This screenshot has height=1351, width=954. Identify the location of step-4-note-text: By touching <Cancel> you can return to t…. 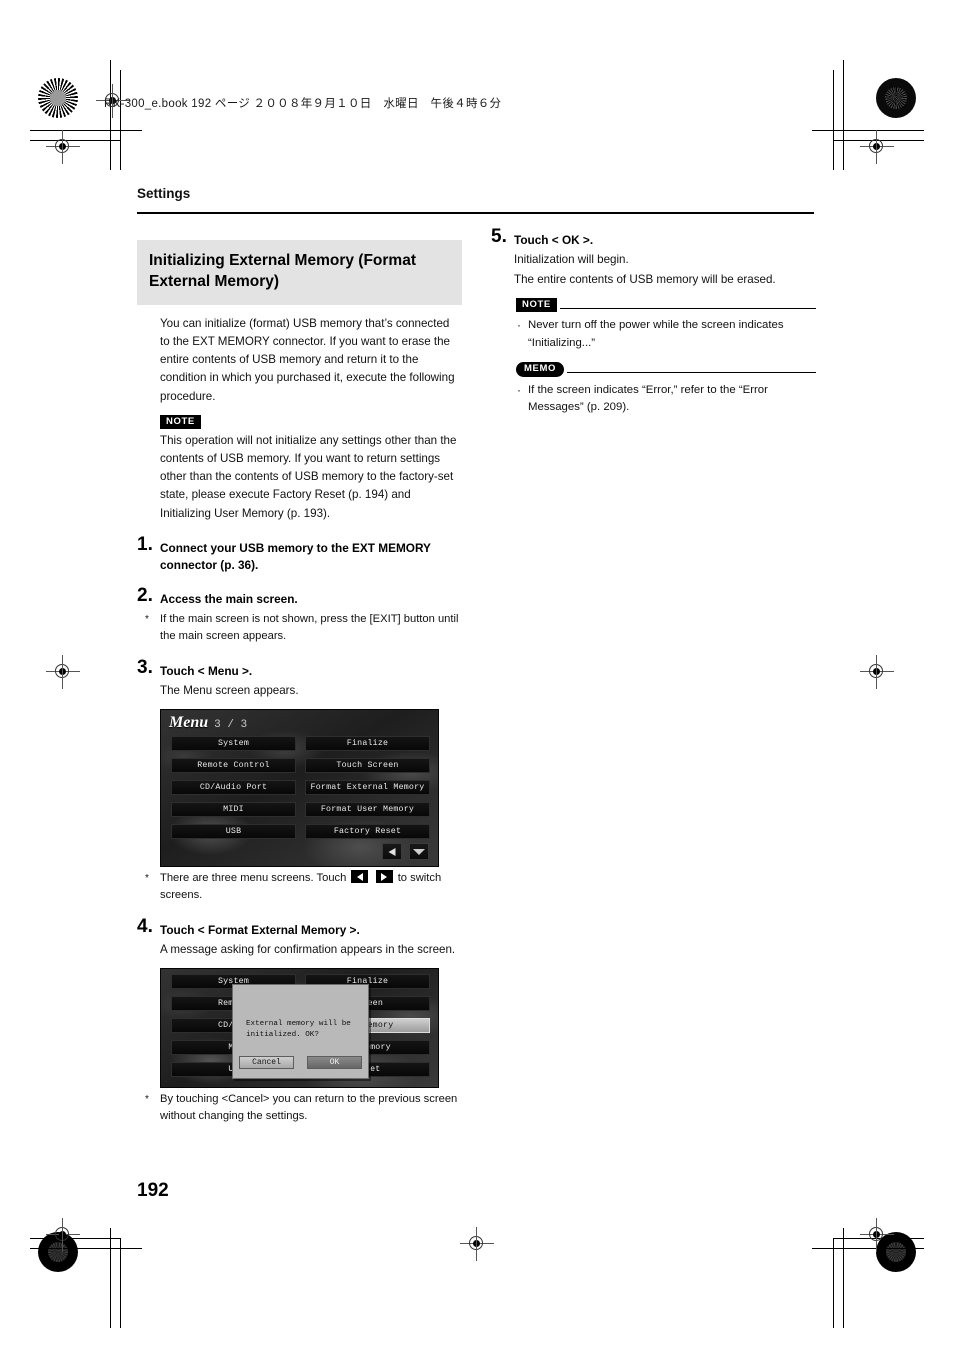
(309, 1108).